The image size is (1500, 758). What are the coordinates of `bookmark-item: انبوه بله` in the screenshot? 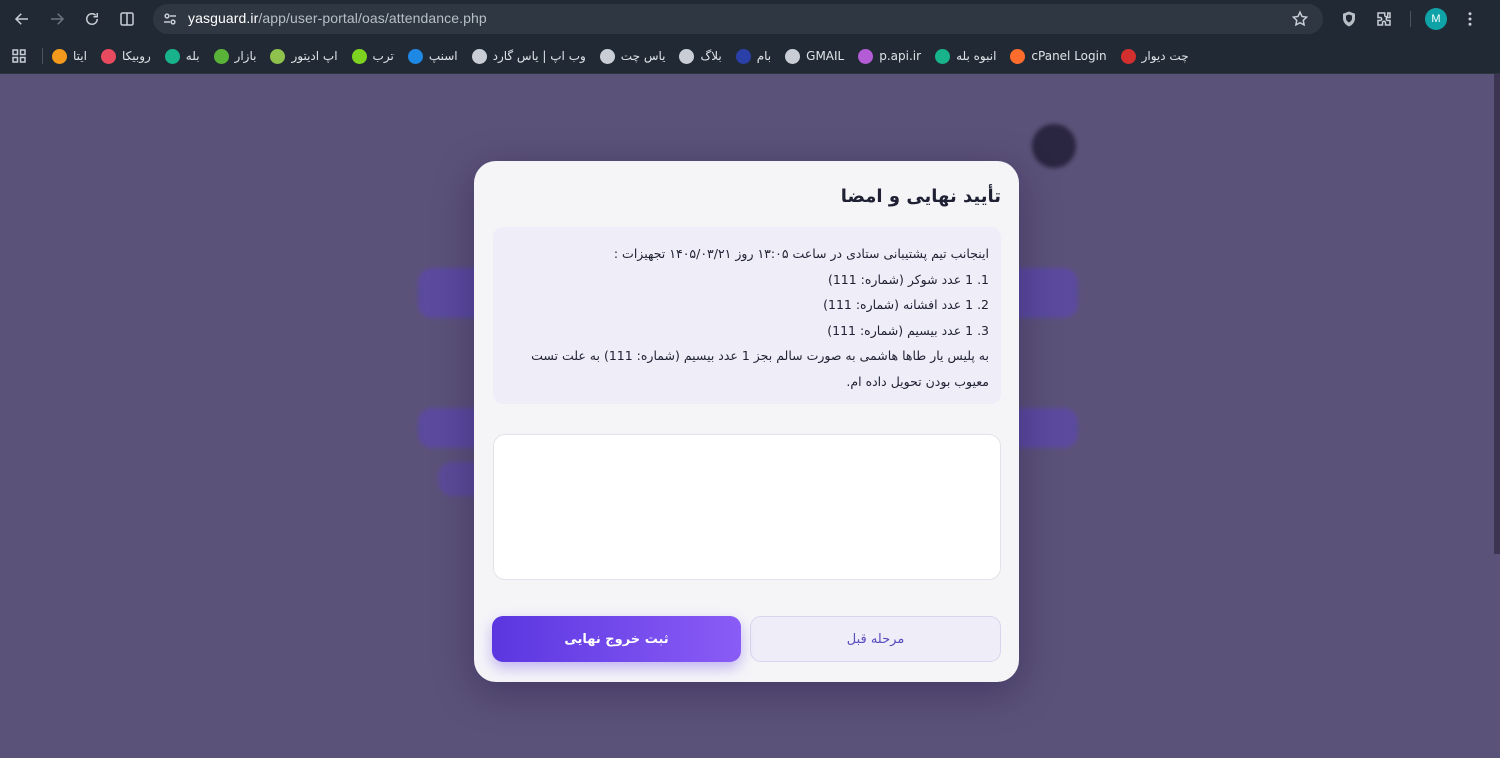 It's located at (965, 56).